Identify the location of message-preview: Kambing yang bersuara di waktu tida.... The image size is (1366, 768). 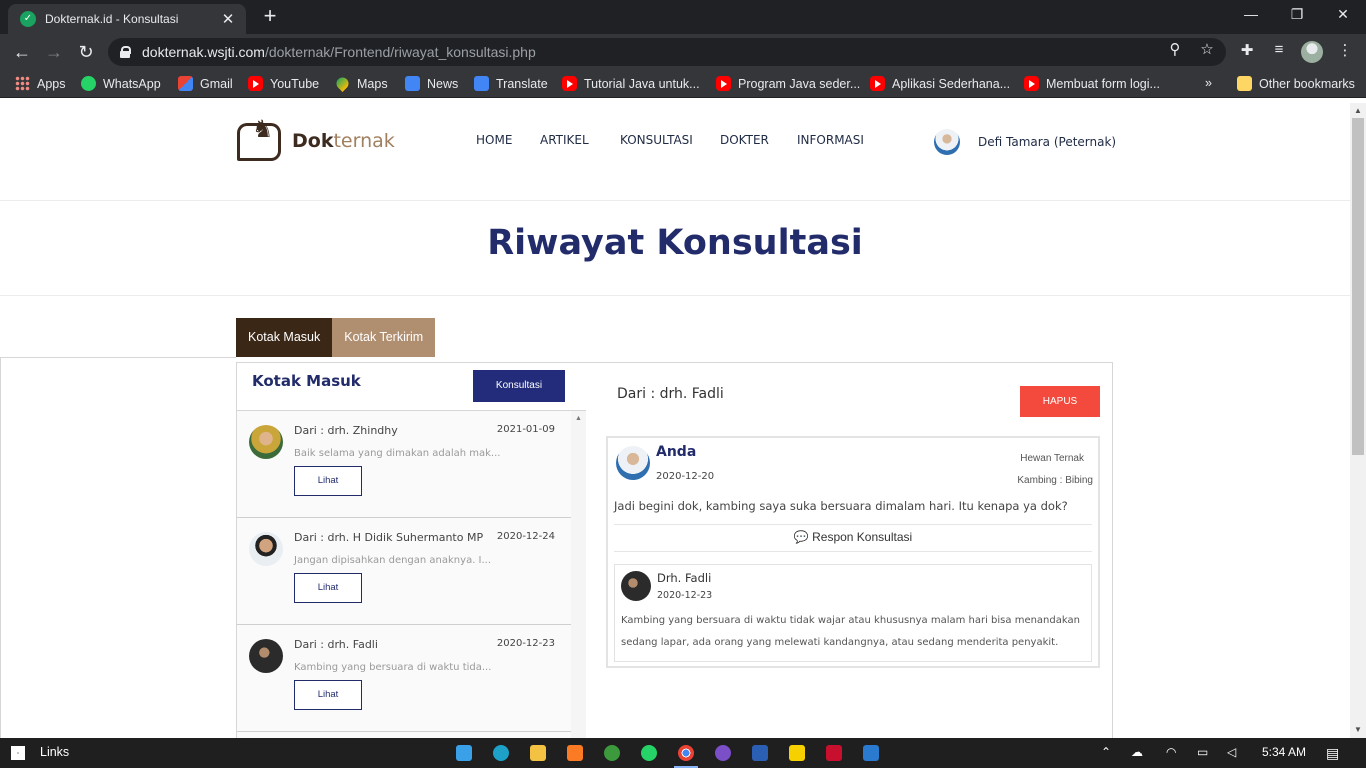
(393, 667).